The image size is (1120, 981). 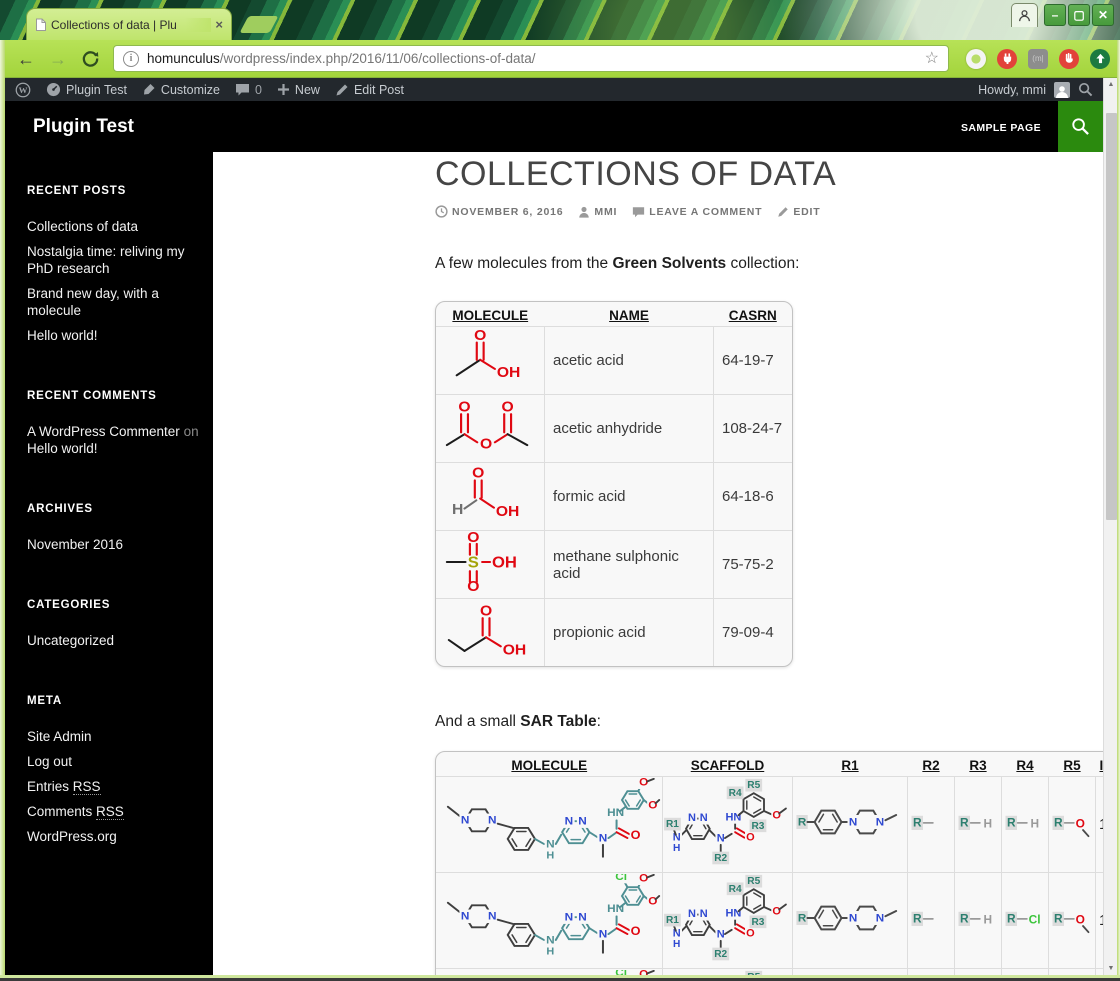 What do you see at coordinates (1055, 15) in the screenshot?
I see `minimize-button: –` at bounding box center [1055, 15].